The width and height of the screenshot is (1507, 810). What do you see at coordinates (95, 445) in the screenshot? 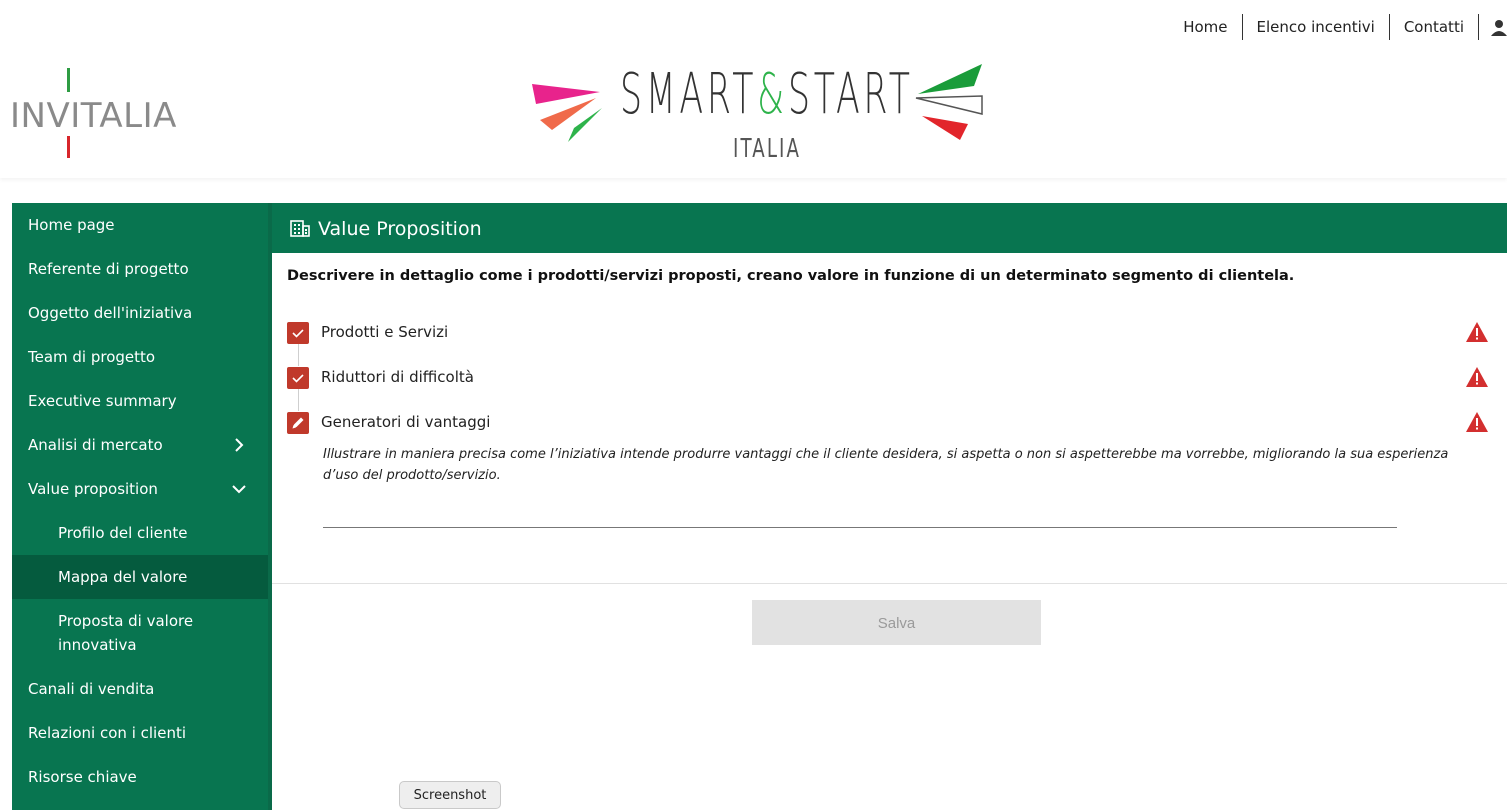
I see `sidebar-item-label: Analisi di mercato` at bounding box center [95, 445].